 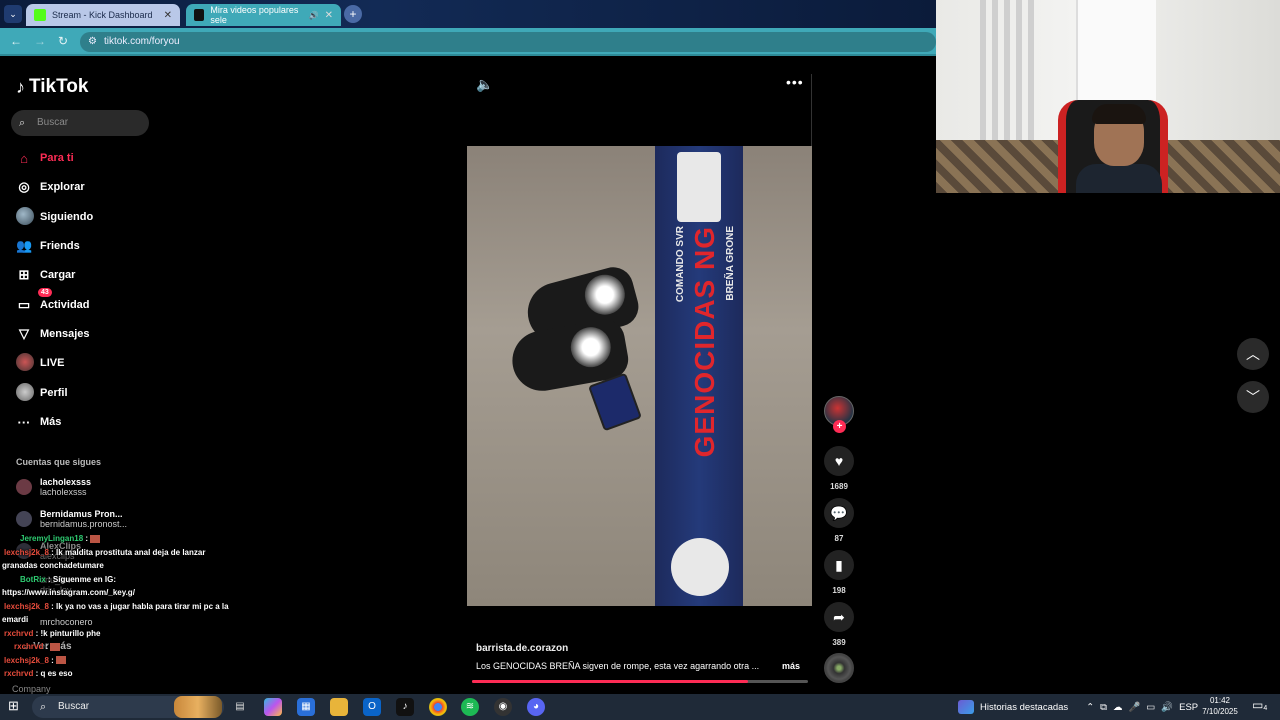 What do you see at coordinates (700, 567) in the screenshot?
I see `scarf-crest-bottom` at bounding box center [700, 567].